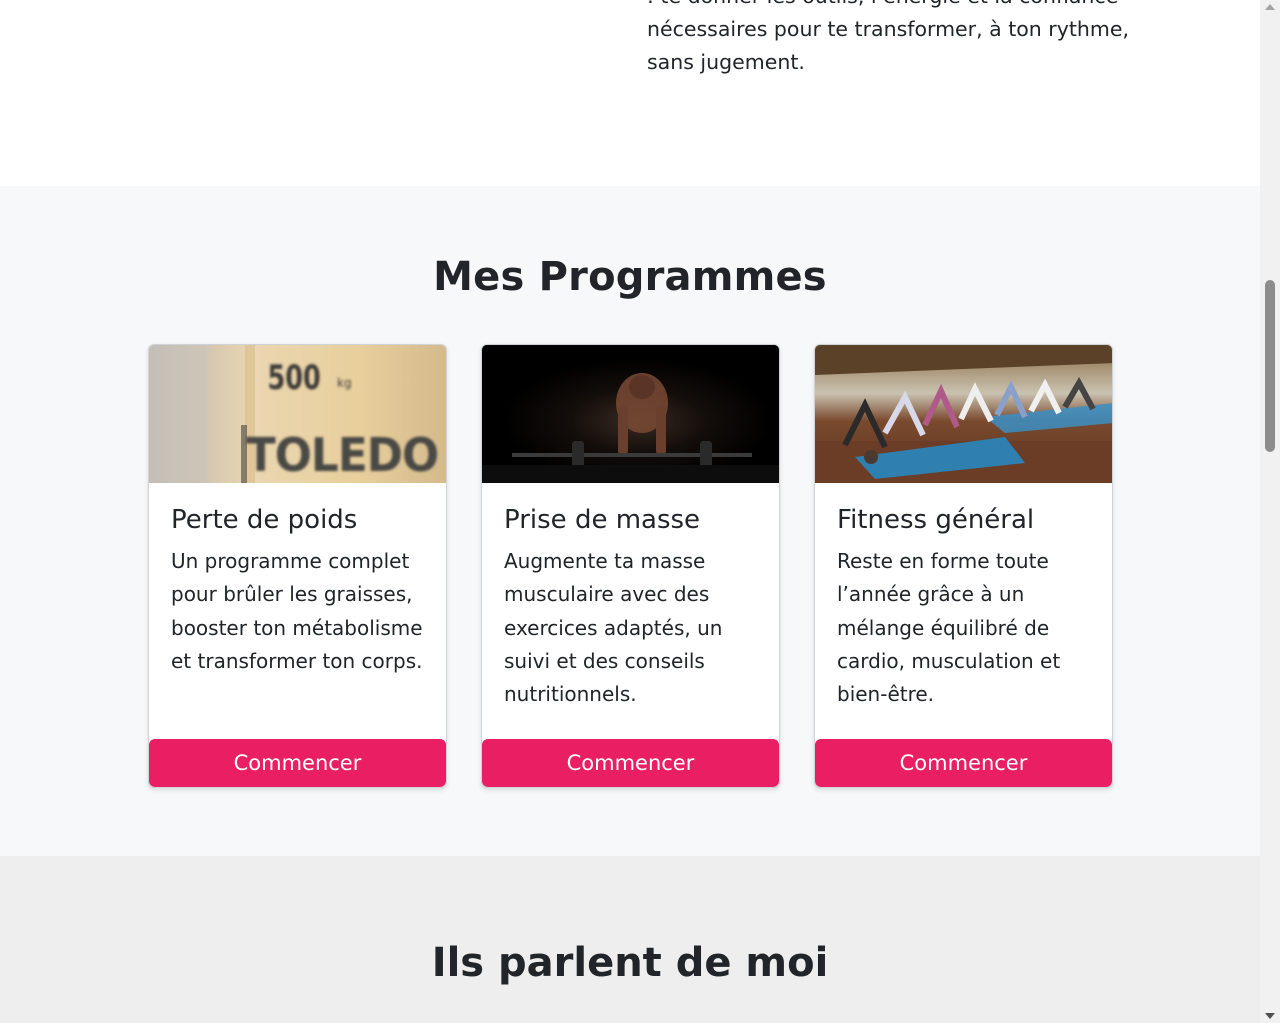  I want to click on deadlift-svg, so click(630, 414).